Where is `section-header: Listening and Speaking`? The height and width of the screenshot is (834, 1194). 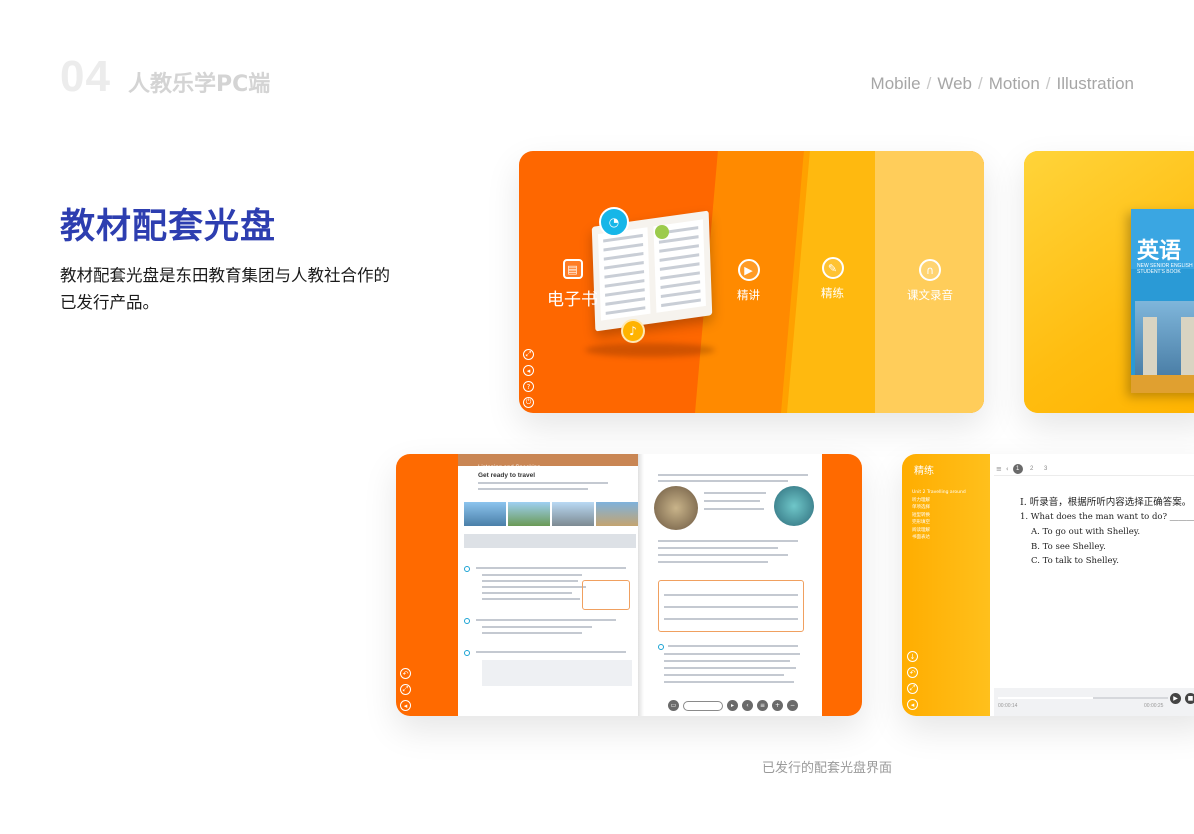 section-header: Listening and Speaking is located at coordinates (548, 462).